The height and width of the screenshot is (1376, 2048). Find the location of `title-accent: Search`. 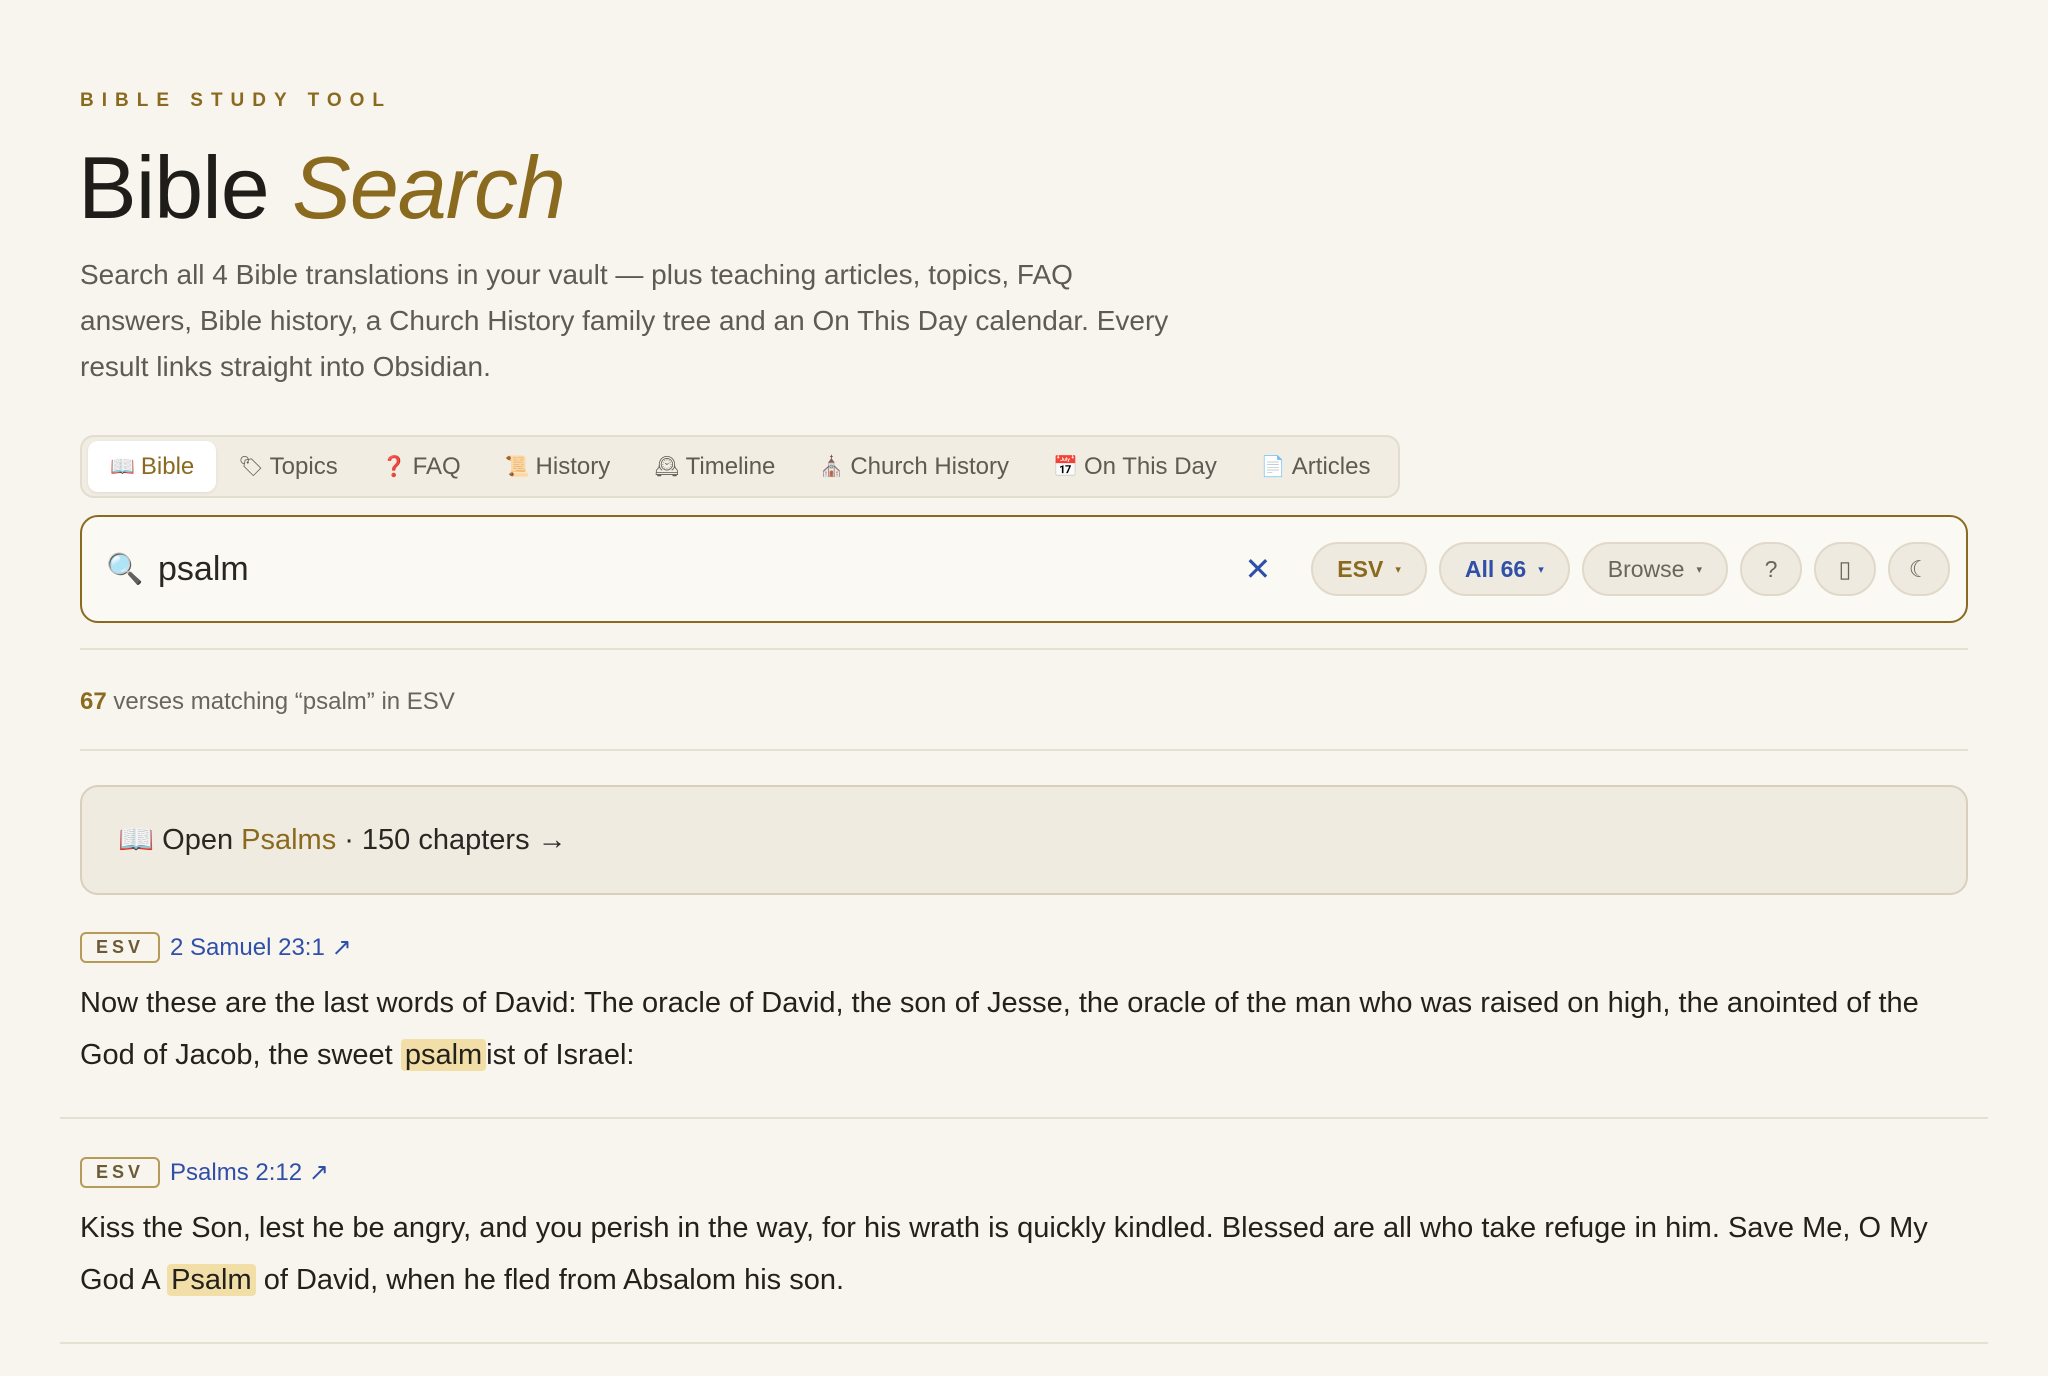

title-accent: Search is located at coordinates (429, 187).